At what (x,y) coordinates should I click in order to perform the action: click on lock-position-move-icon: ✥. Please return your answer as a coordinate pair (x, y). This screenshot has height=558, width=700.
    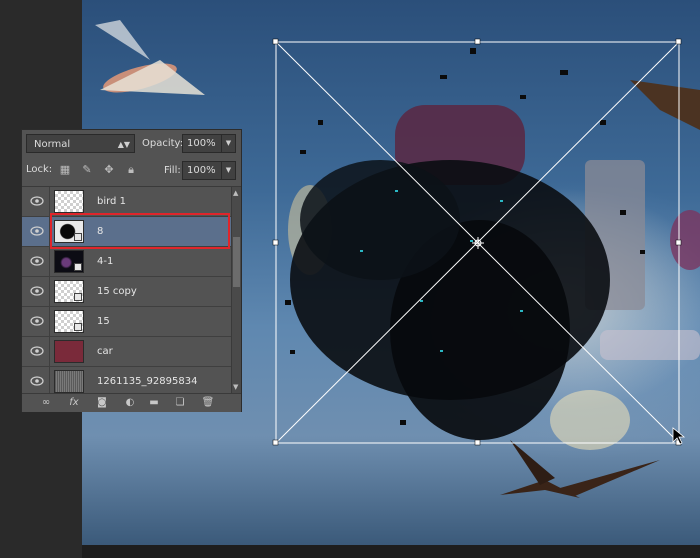
    Looking at the image, I should click on (109, 170).